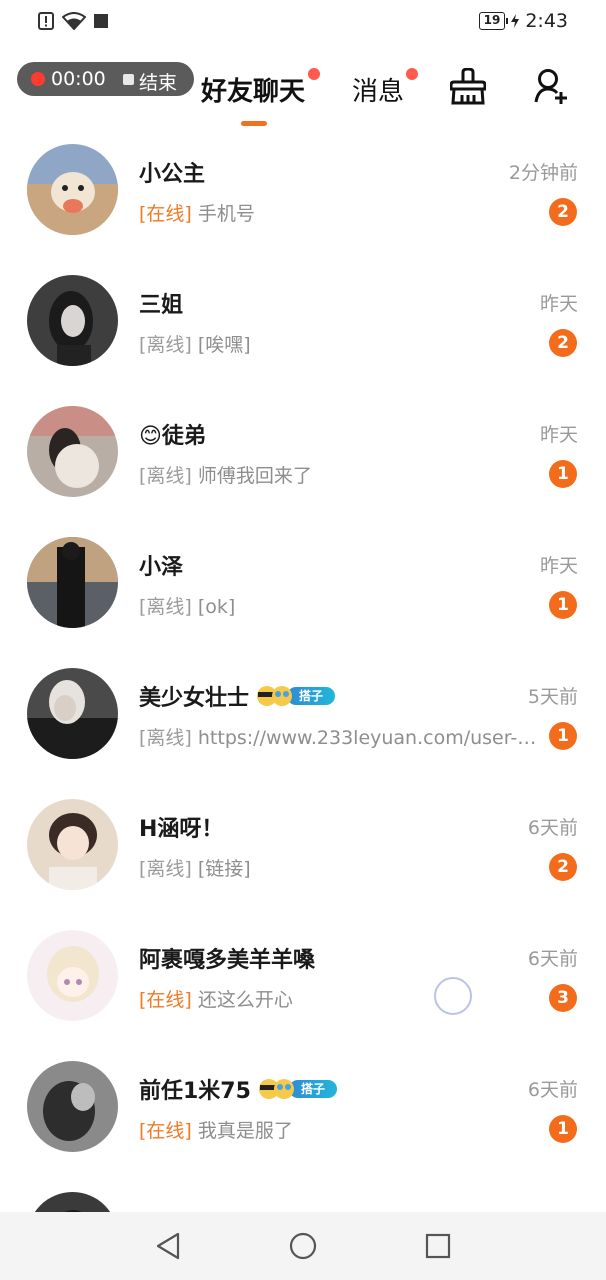  Describe the element at coordinates (546, 21) in the screenshot. I see `clock: 2:43` at that location.